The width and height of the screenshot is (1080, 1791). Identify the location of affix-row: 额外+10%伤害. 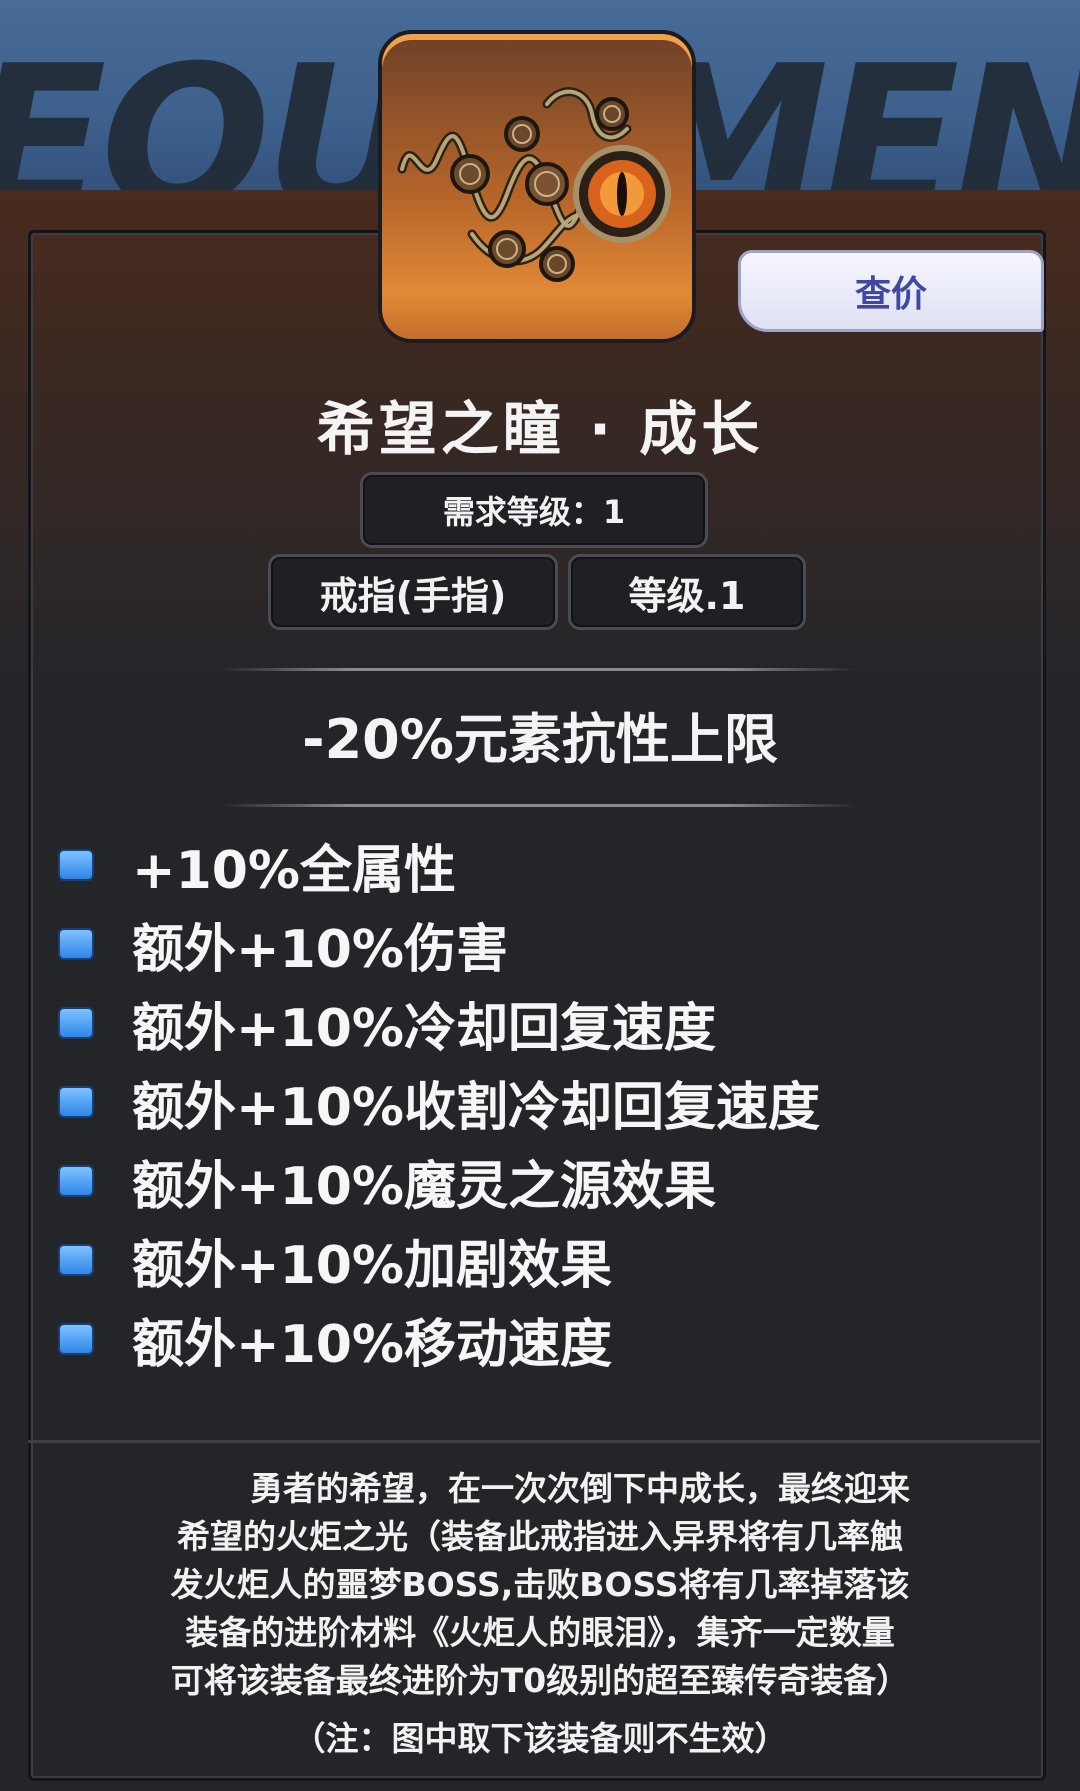
(284, 944).